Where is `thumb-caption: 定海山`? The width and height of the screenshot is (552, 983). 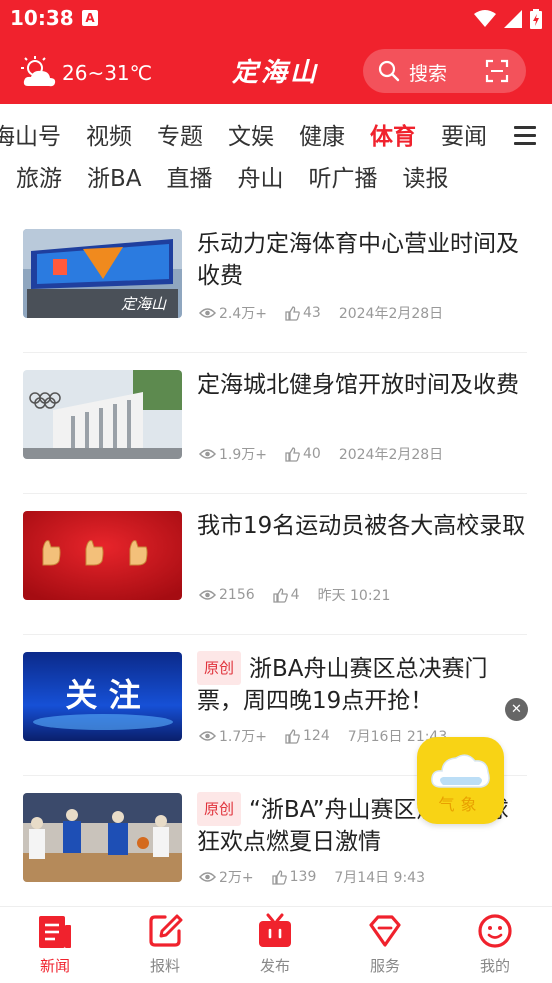 thumb-caption: 定海山 is located at coordinates (144, 304).